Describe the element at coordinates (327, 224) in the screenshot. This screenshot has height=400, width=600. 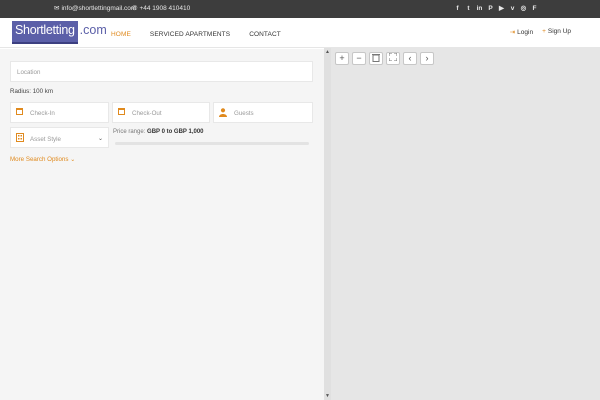
I see `panel-scrollbar: ▲ ▼` at that location.